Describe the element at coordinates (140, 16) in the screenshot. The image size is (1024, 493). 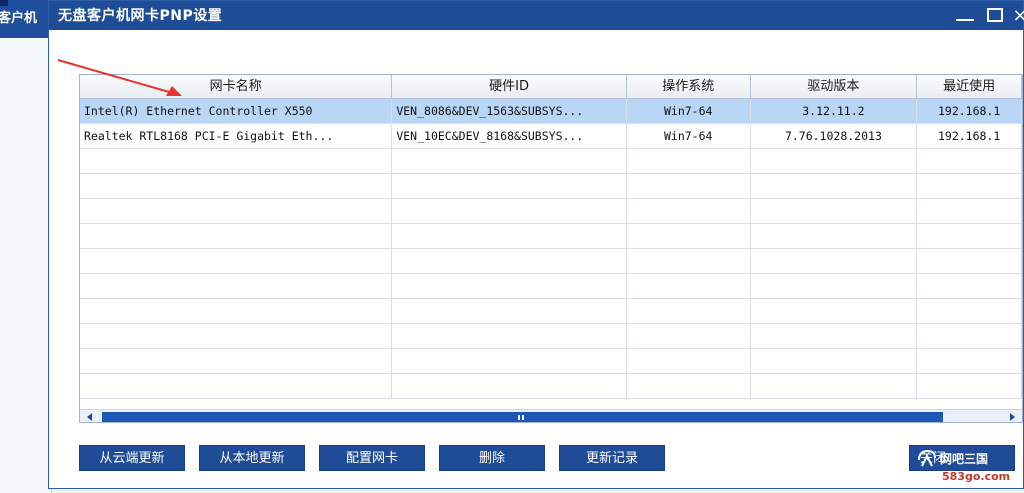
I see `dialog-title: 无盘客户机网卡PNP设置` at that location.